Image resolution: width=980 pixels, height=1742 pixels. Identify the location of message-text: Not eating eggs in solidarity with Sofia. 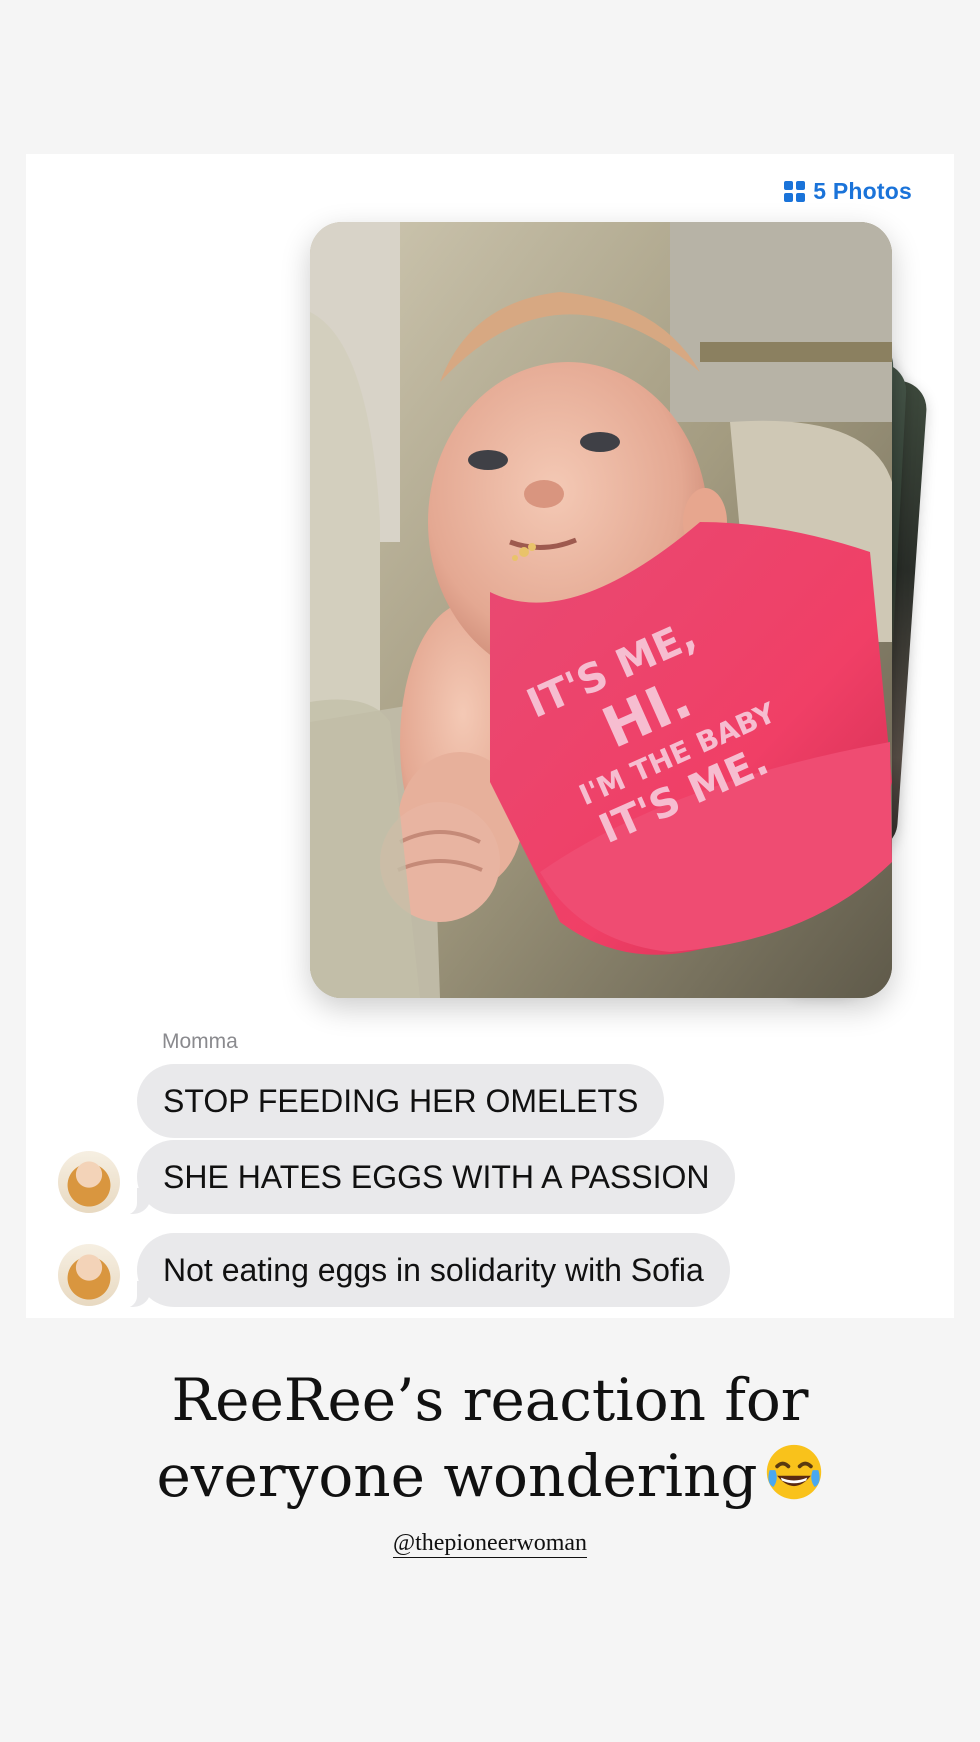
(433, 1270).